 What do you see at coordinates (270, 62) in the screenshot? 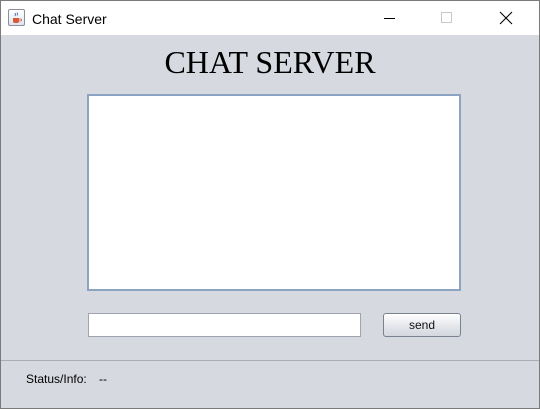
I see `page-title: CHAT SERVER` at bounding box center [270, 62].